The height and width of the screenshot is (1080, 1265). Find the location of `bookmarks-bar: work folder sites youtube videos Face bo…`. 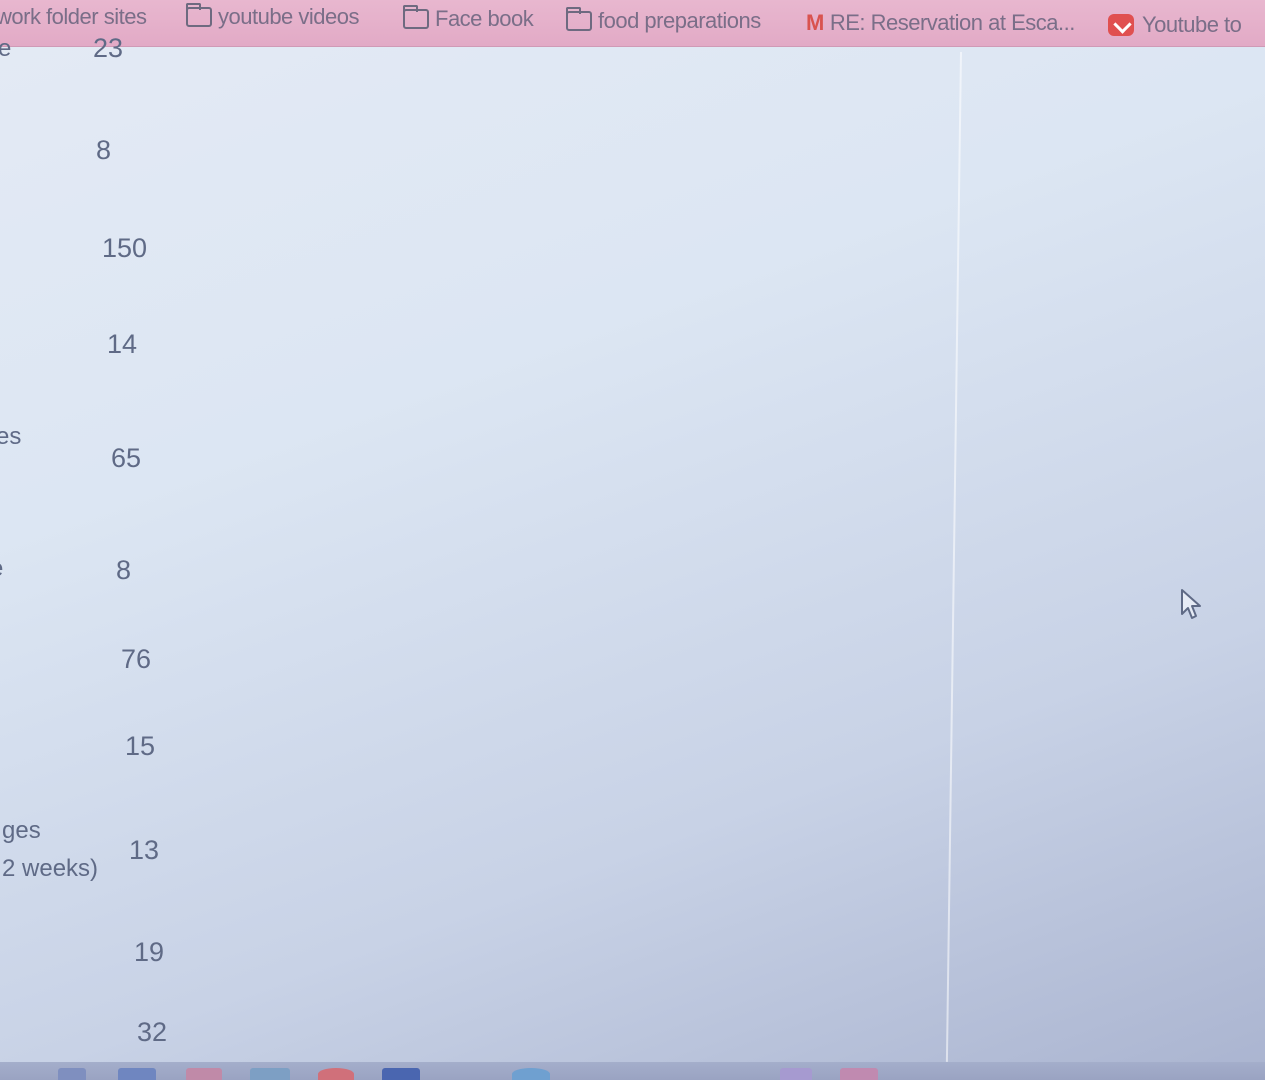

bookmarks-bar: work folder sites youtube videos Face bo… is located at coordinates (632, 23).